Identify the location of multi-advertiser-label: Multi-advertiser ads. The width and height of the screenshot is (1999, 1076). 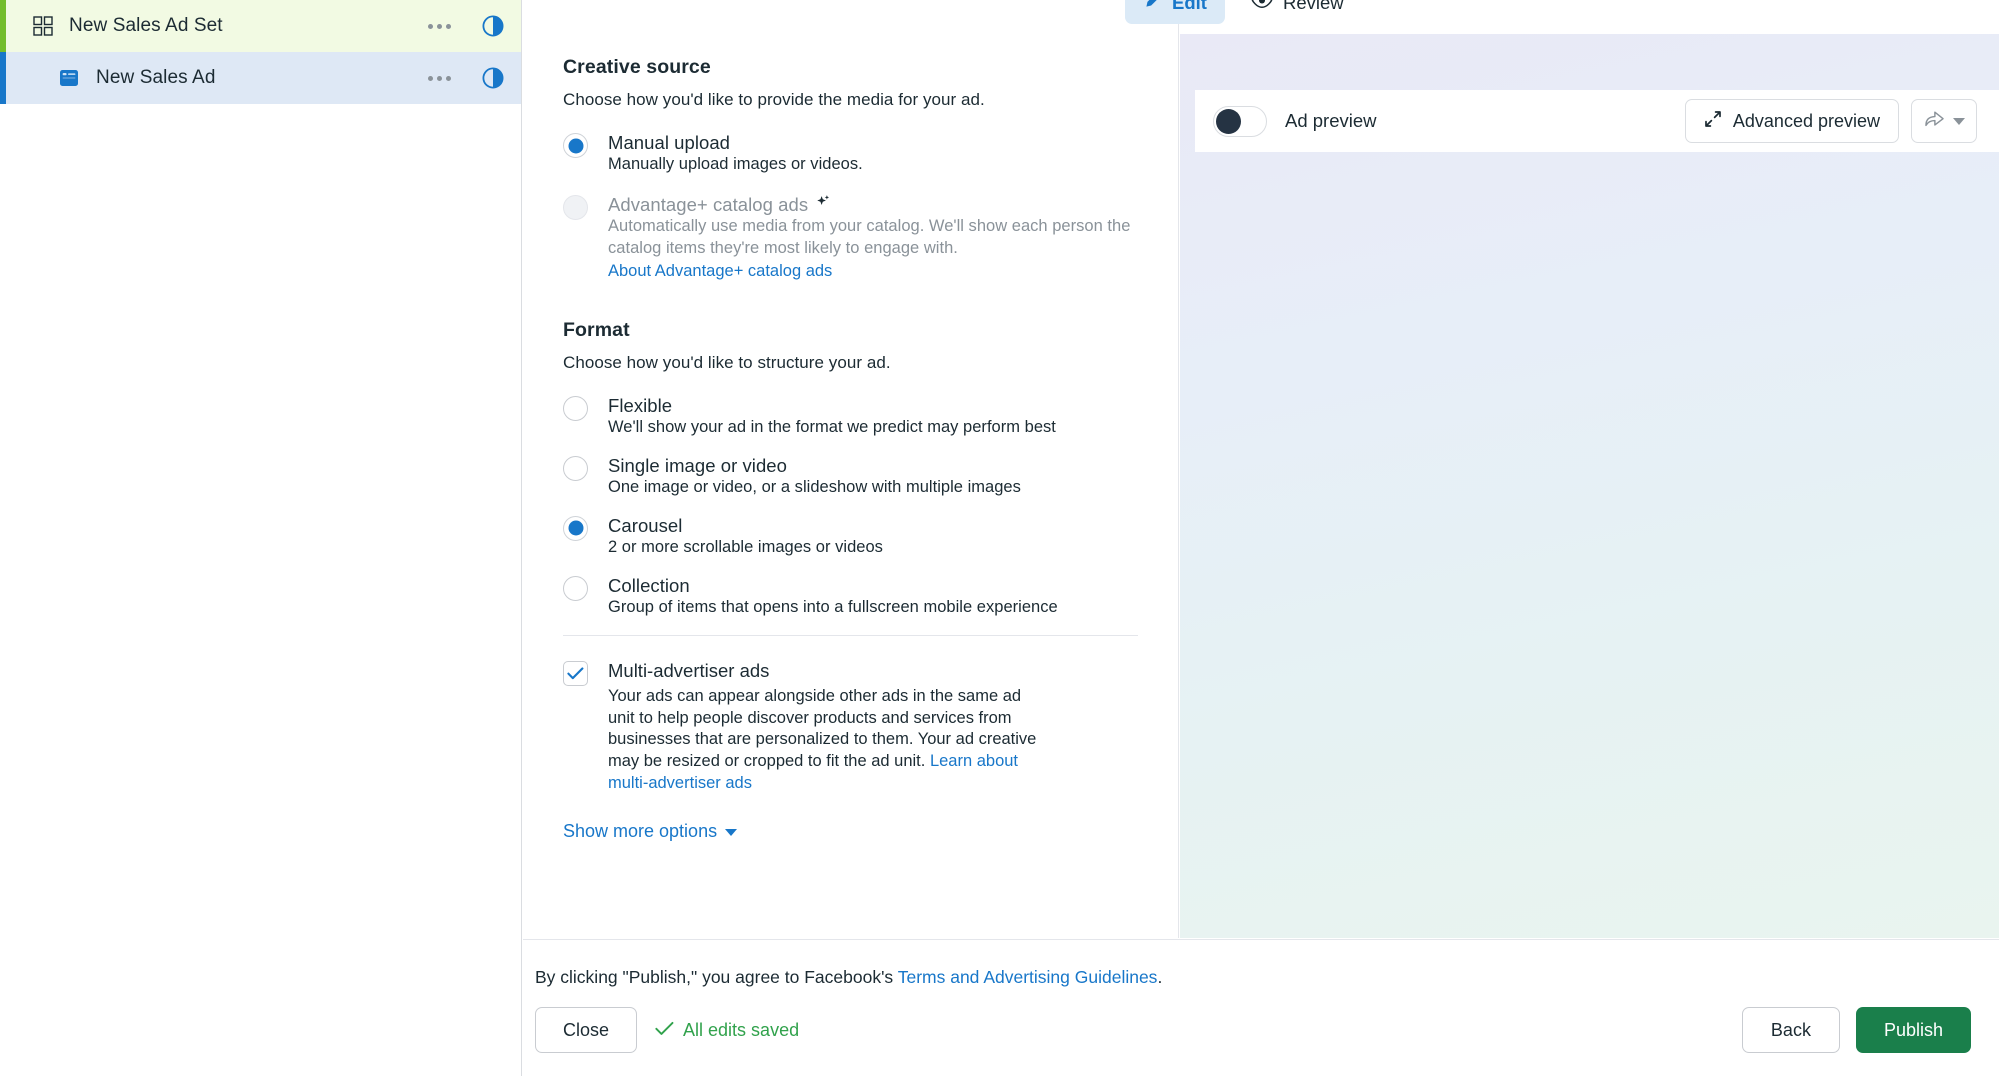
(689, 670).